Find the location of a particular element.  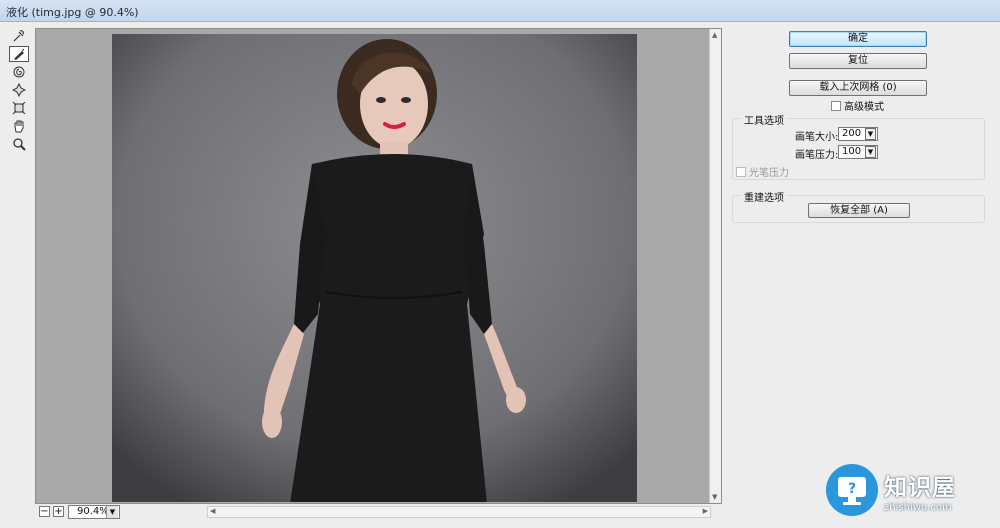

window-title: 液化 (timg.jpg @ 90.4%) is located at coordinates (72, 12).